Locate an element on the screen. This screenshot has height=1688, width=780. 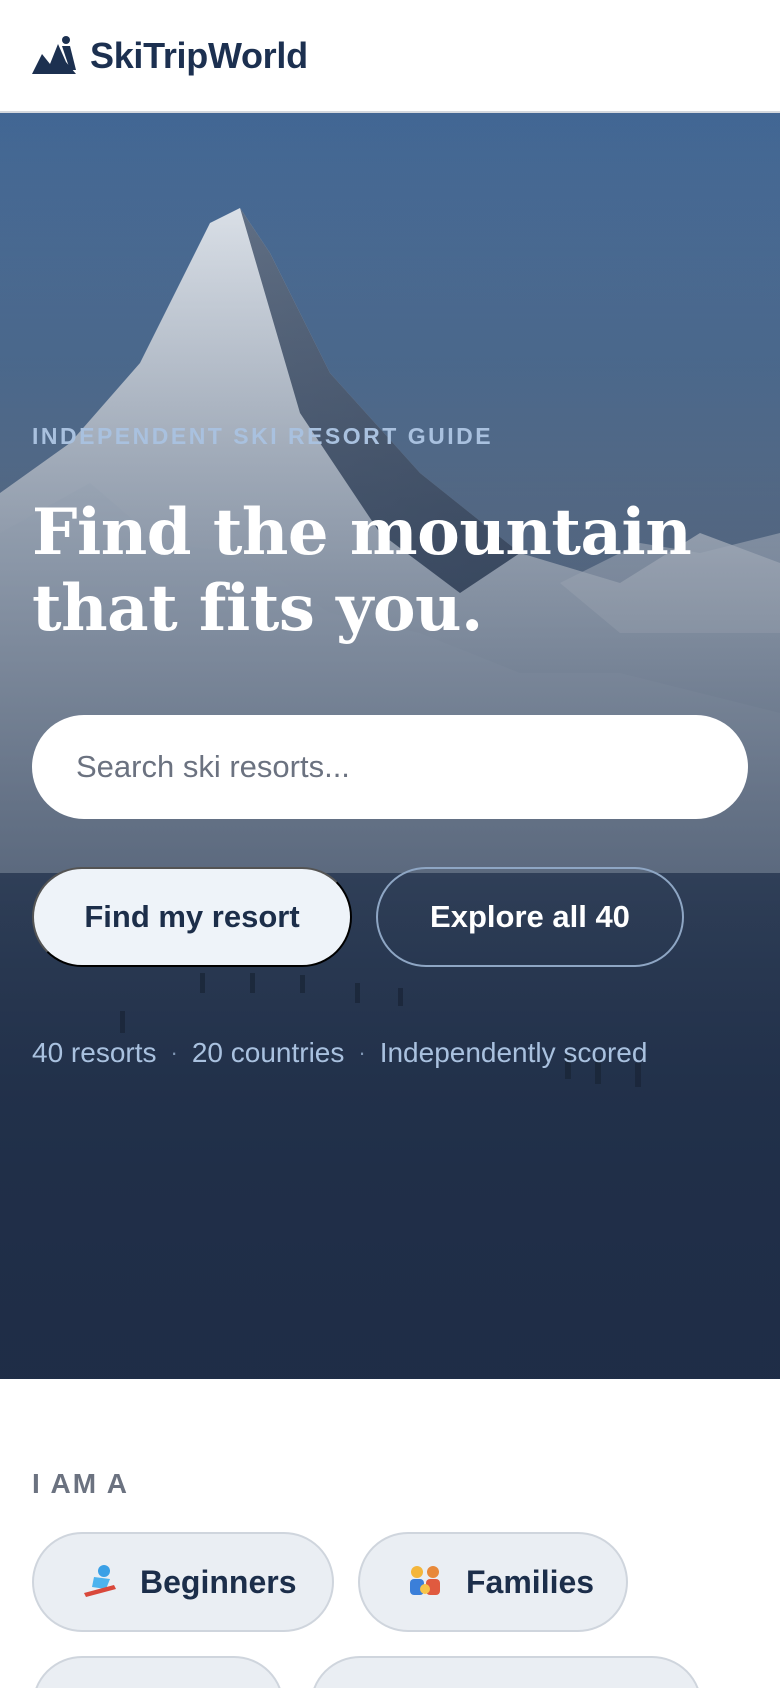
explore-all-button: Explore all 40 is located at coordinates (530, 917).